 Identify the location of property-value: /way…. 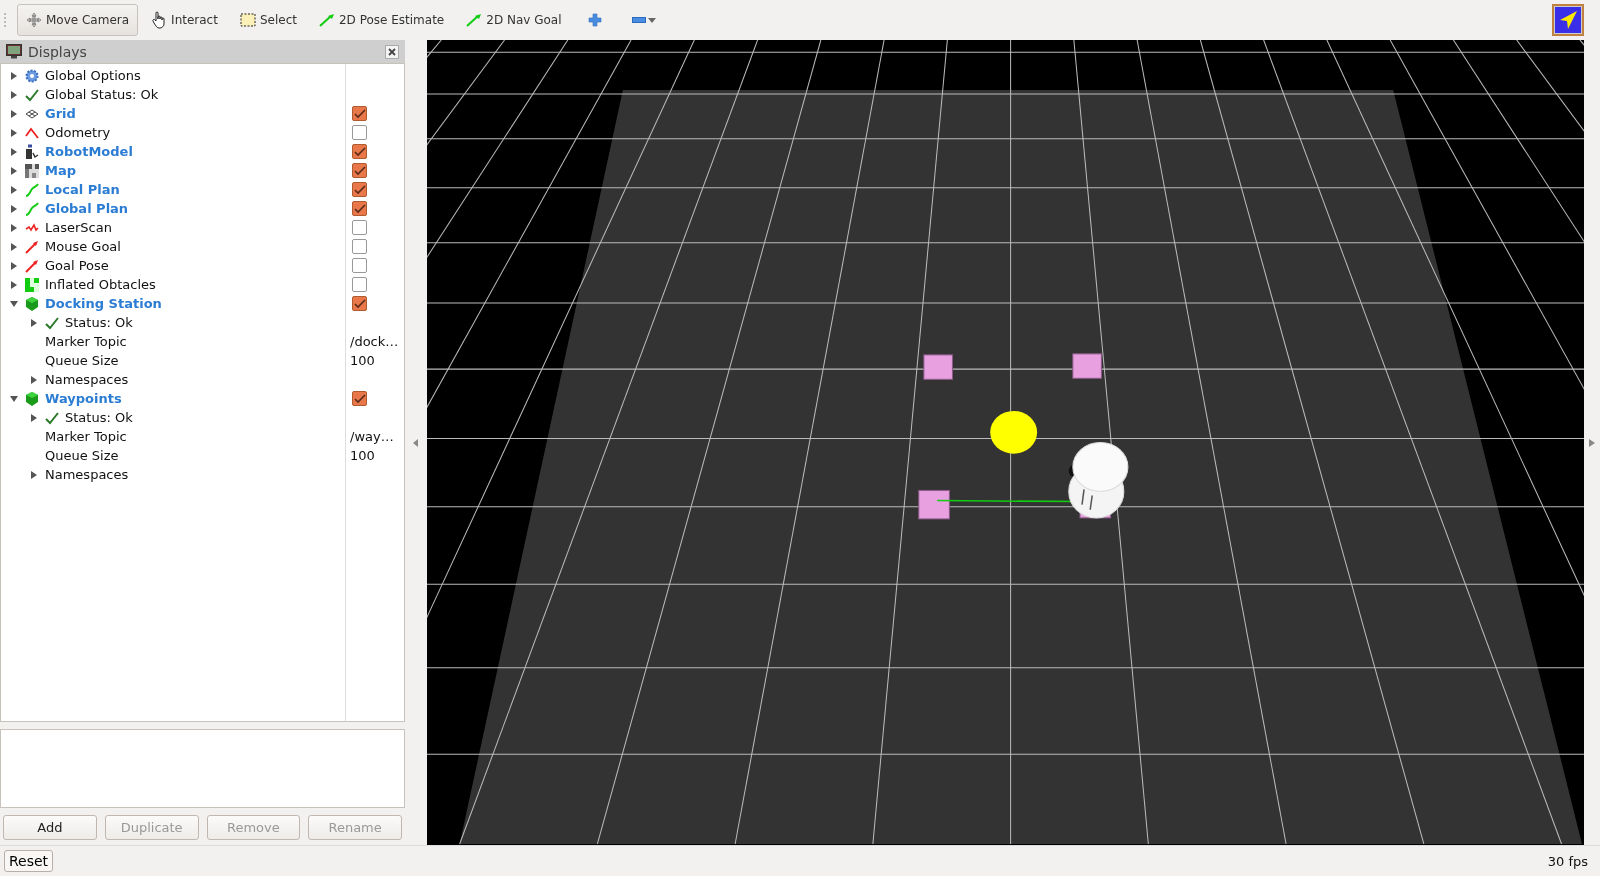
(372, 436).